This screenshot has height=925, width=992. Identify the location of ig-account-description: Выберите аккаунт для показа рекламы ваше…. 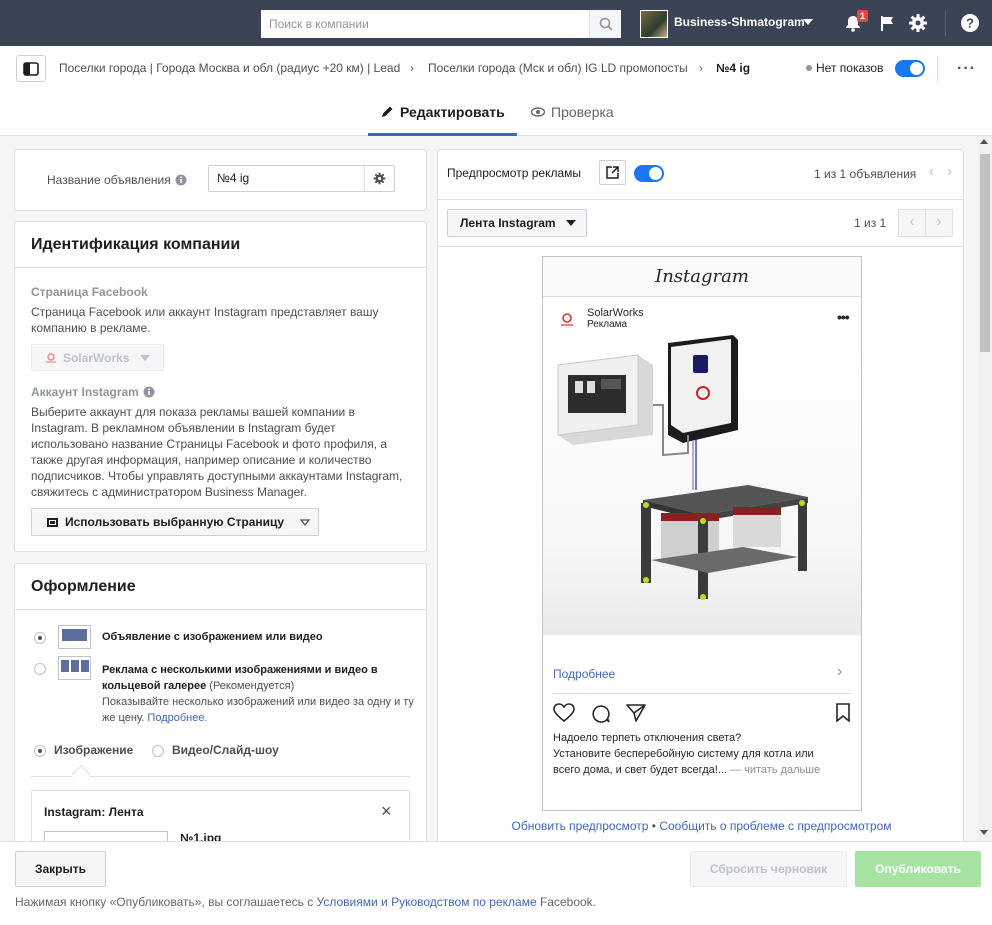
(217, 452).